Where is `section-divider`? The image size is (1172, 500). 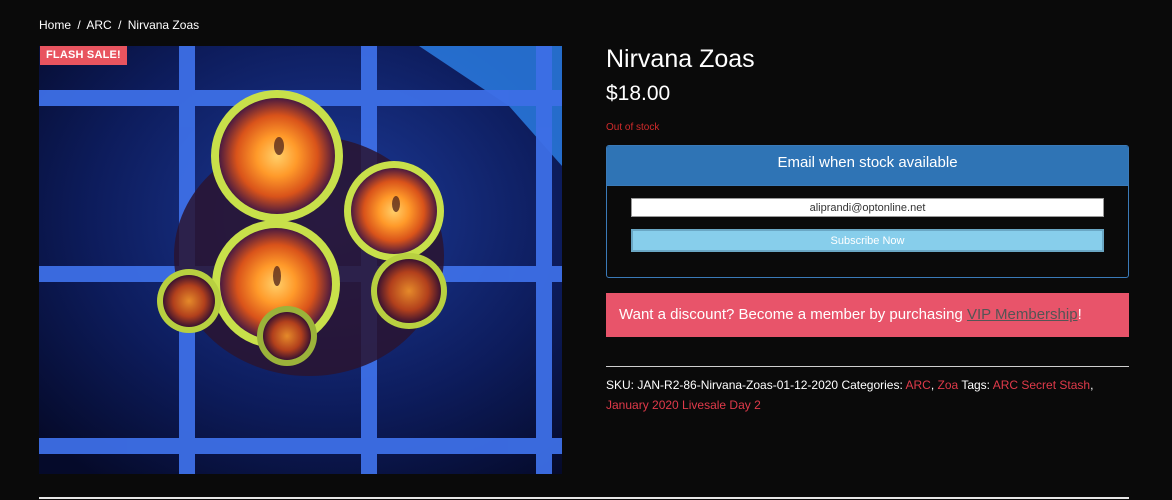 section-divider is located at coordinates (584, 498).